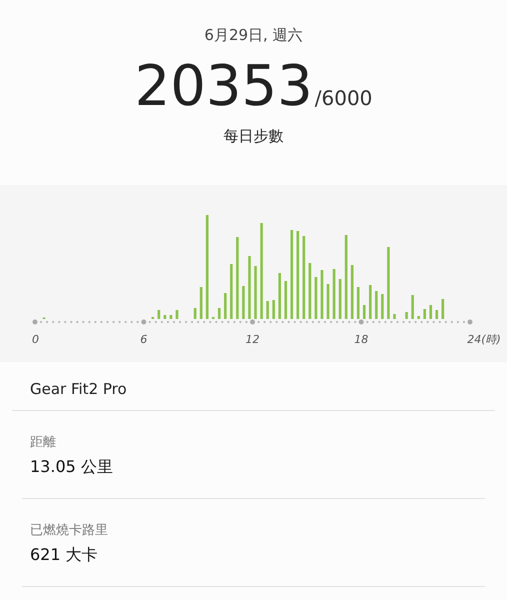  Describe the element at coordinates (144, 339) in the screenshot. I see `axis-label: 6` at that location.